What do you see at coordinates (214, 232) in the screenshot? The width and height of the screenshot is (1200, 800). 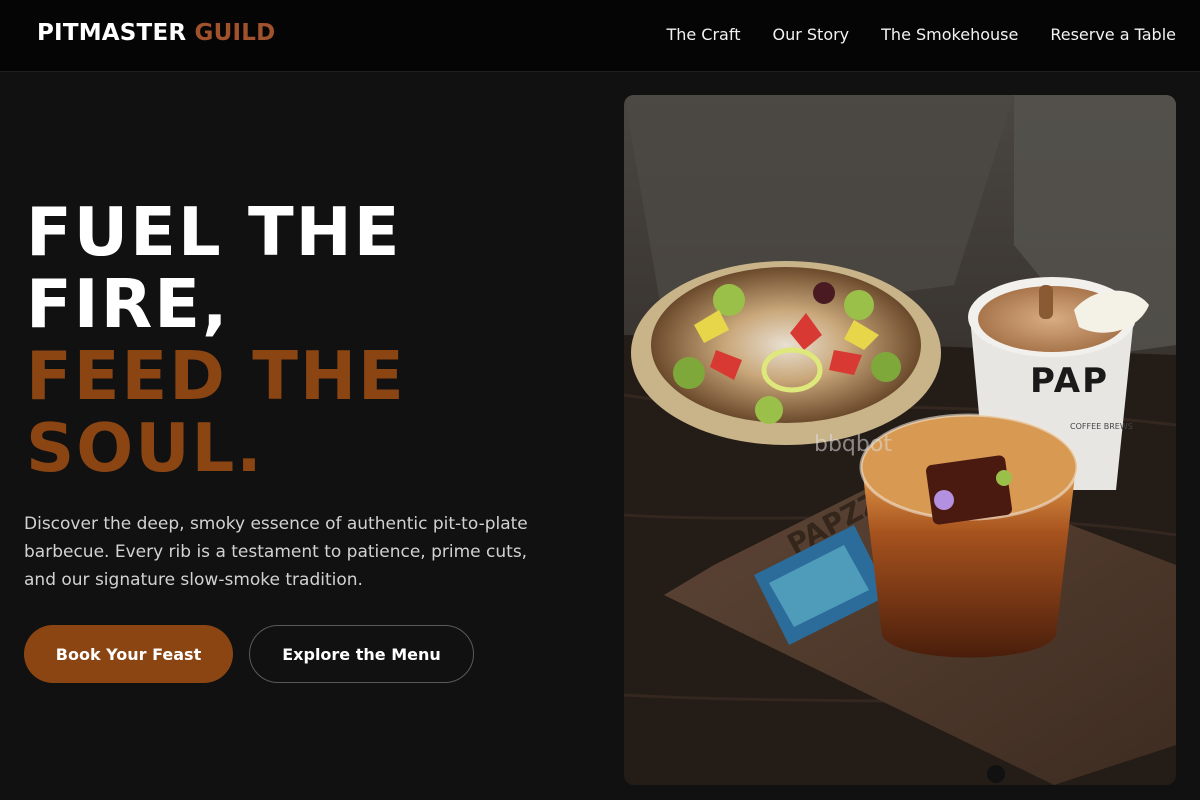 I see `hero-title-line-1: FUEL THE` at bounding box center [214, 232].